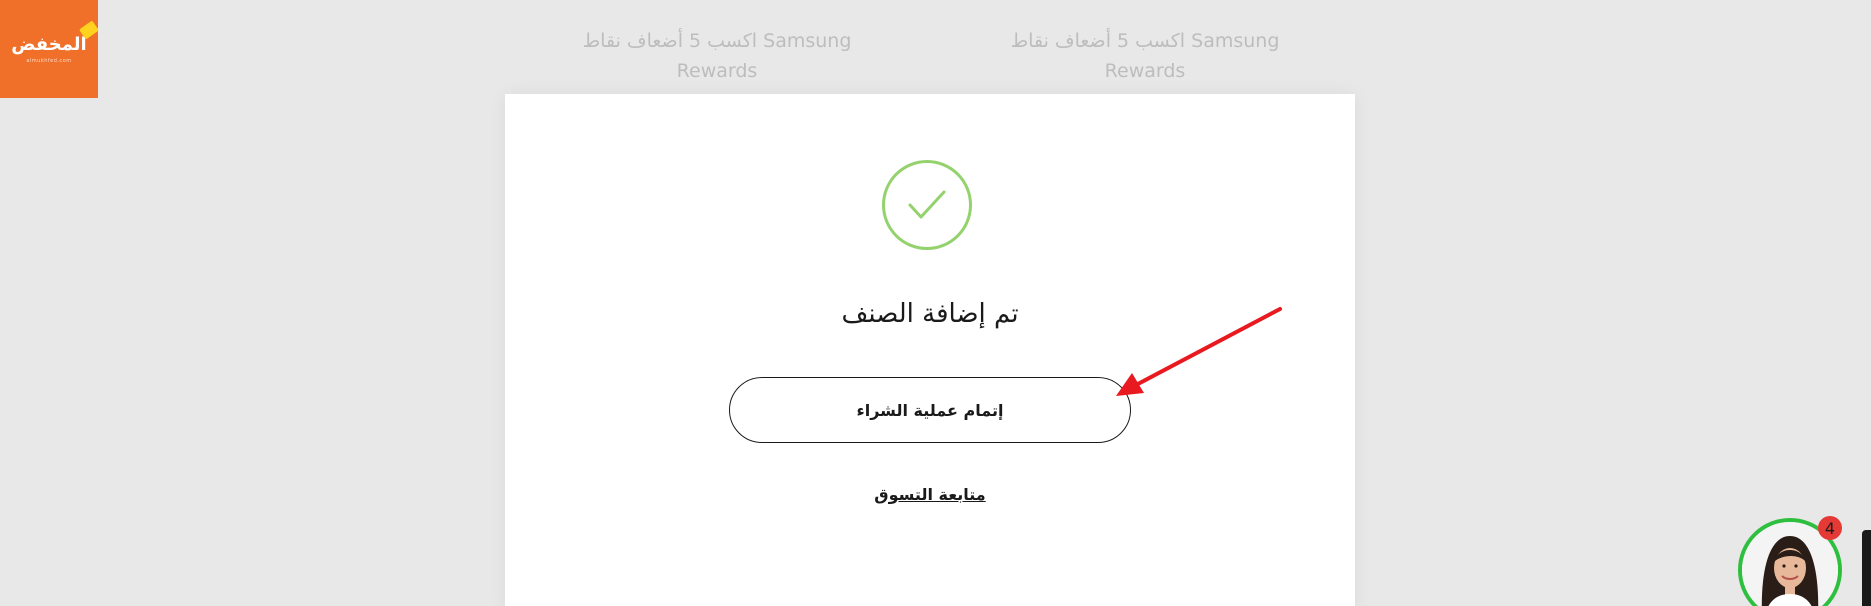  I want to click on continue-shopping-link: متابعة التسوق, so click(930, 494).